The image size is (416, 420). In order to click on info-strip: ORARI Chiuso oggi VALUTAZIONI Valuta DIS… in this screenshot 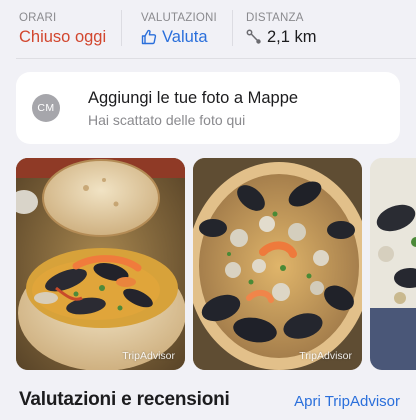, I will do `click(208, 28)`.